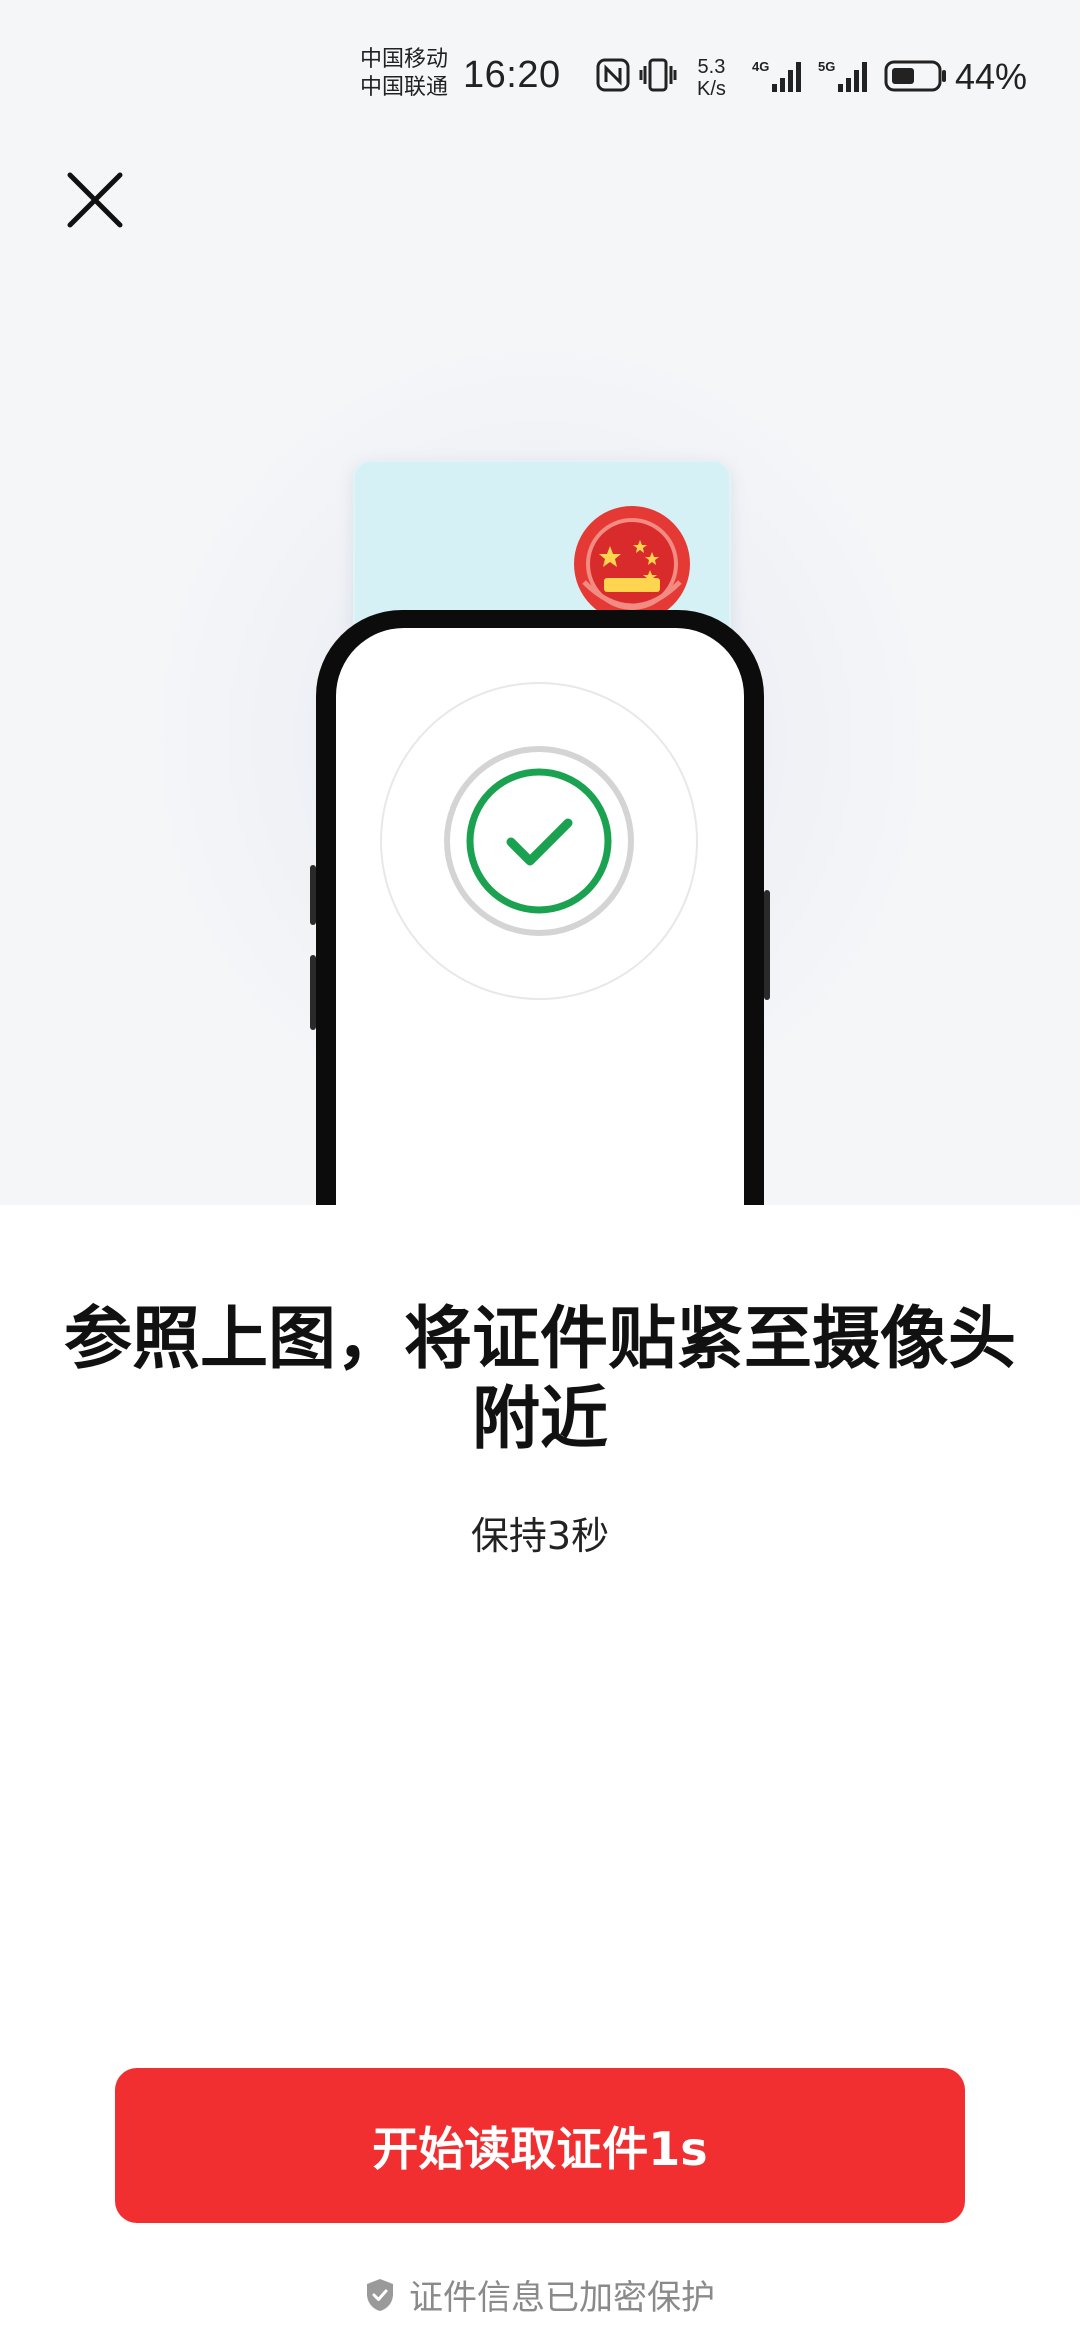 The width and height of the screenshot is (1080, 2340). What do you see at coordinates (562, 2298) in the screenshot?
I see `security-text: 证件信息已加密保护` at bounding box center [562, 2298].